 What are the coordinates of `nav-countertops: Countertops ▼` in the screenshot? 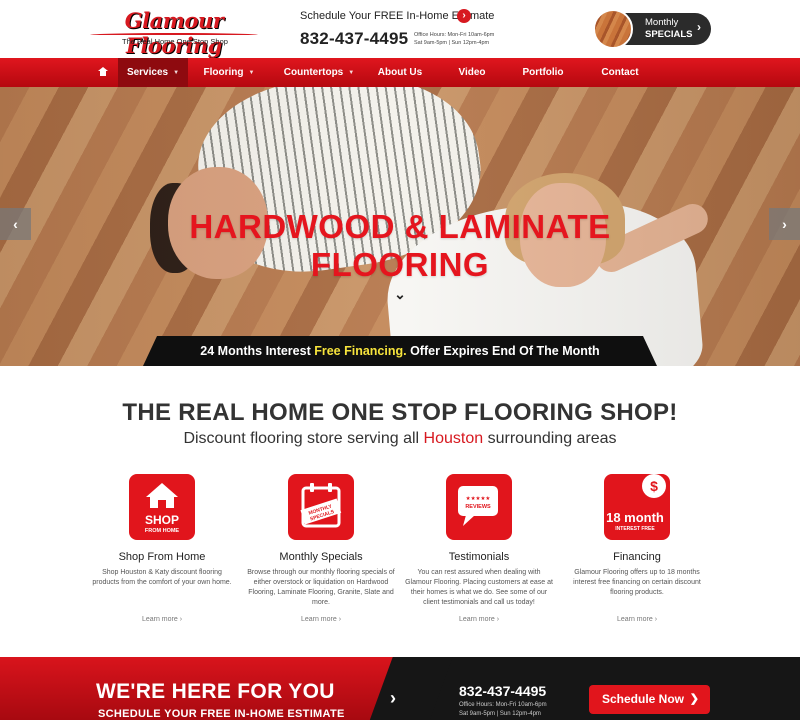 It's located at (319, 72).